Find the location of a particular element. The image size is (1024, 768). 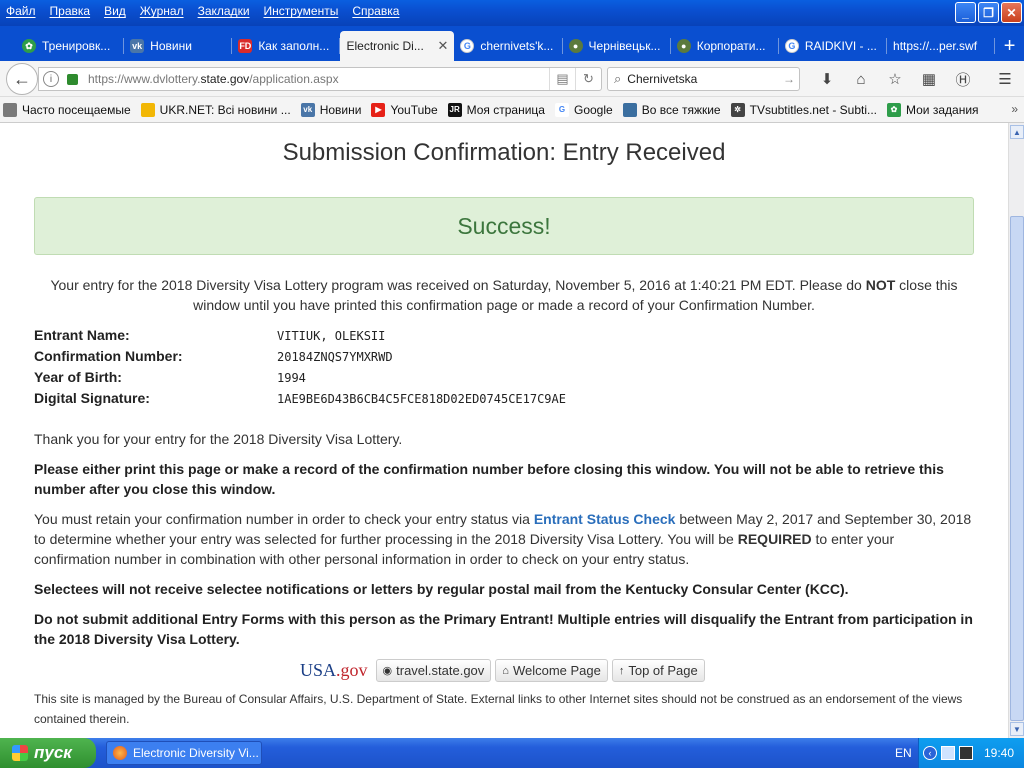

travel-state-gov-button: ◉ travel.state.gov is located at coordinates (433, 670).